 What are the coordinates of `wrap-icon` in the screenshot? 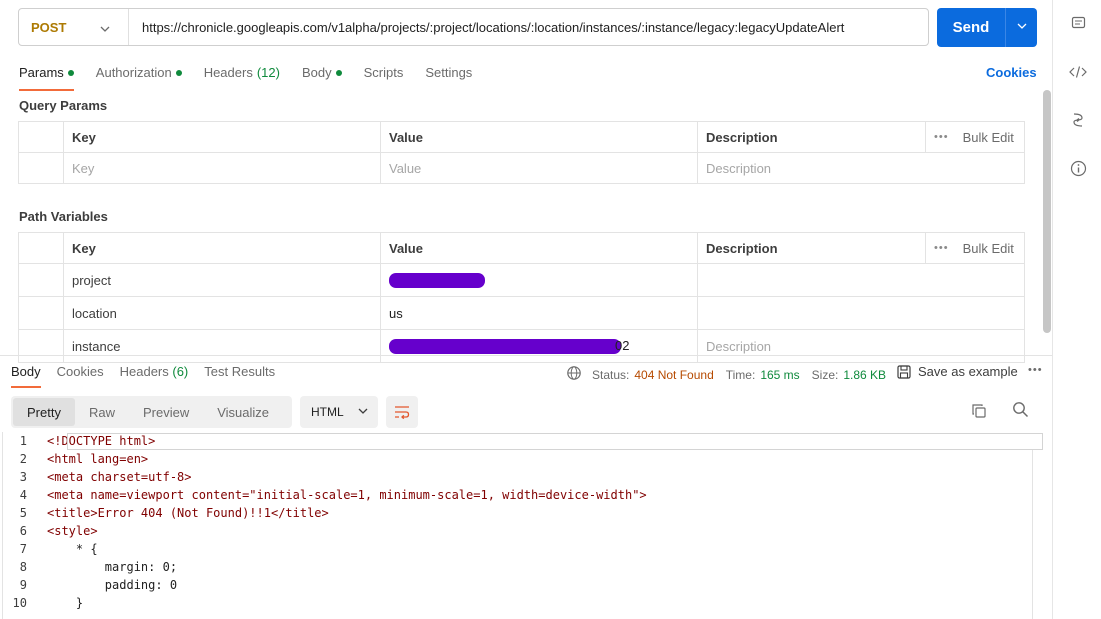 It's located at (402, 412).